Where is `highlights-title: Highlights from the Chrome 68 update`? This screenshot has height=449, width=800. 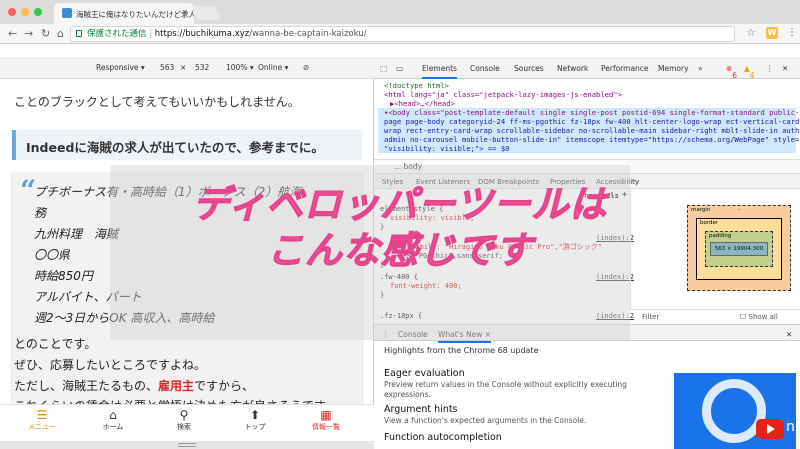 highlights-title: Highlights from the Chrome 68 update is located at coordinates (461, 350).